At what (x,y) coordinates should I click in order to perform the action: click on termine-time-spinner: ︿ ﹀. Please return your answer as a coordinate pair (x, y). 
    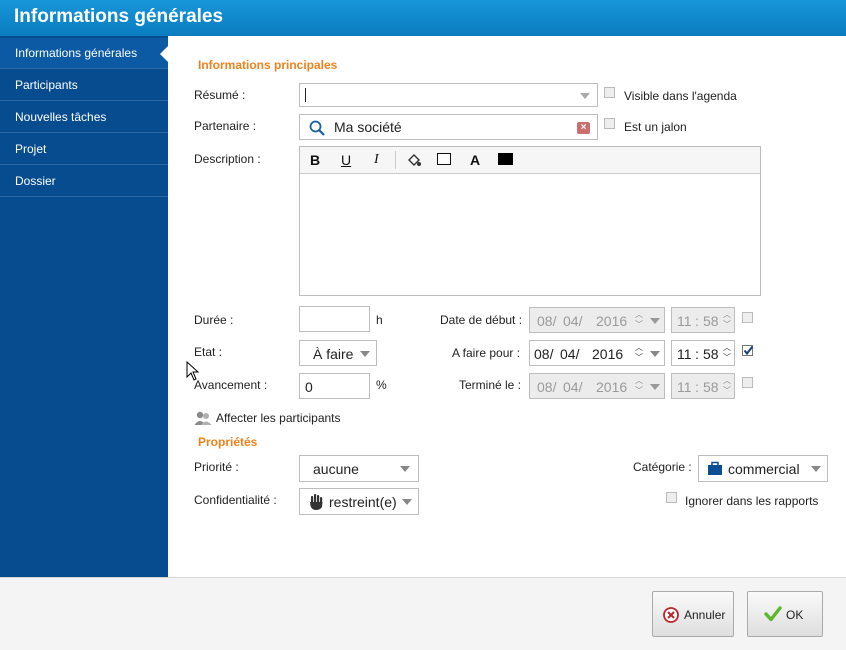
    Looking at the image, I should click on (727, 387).